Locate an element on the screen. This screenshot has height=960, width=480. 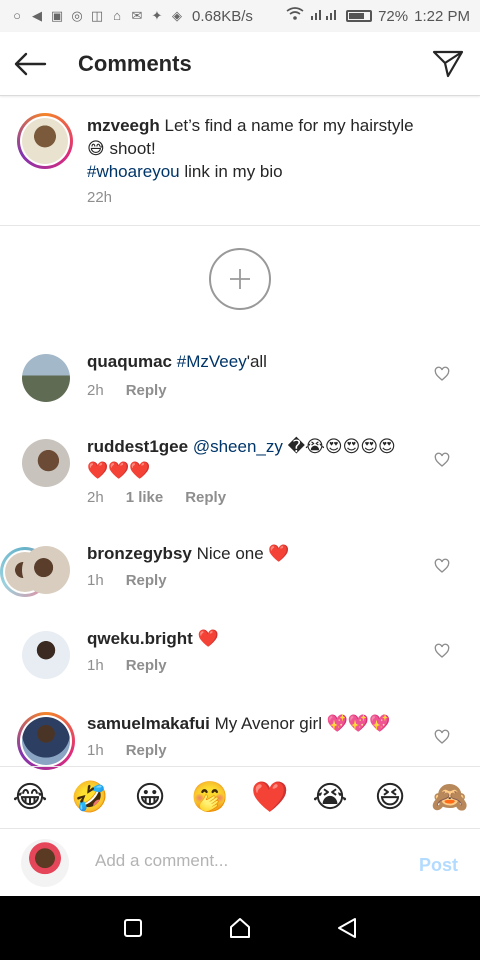
comment-username: ruddest1gee is located at coordinates (137, 446).